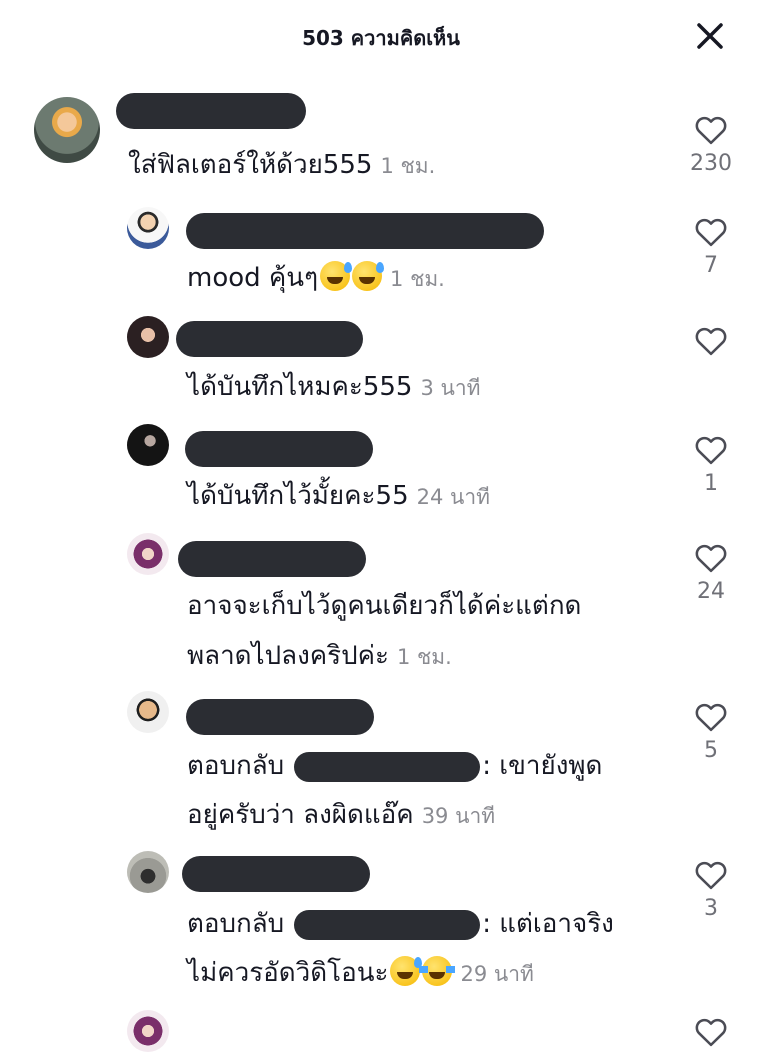 The image size is (762, 1052). I want to click on like-button: 7, so click(711, 247).